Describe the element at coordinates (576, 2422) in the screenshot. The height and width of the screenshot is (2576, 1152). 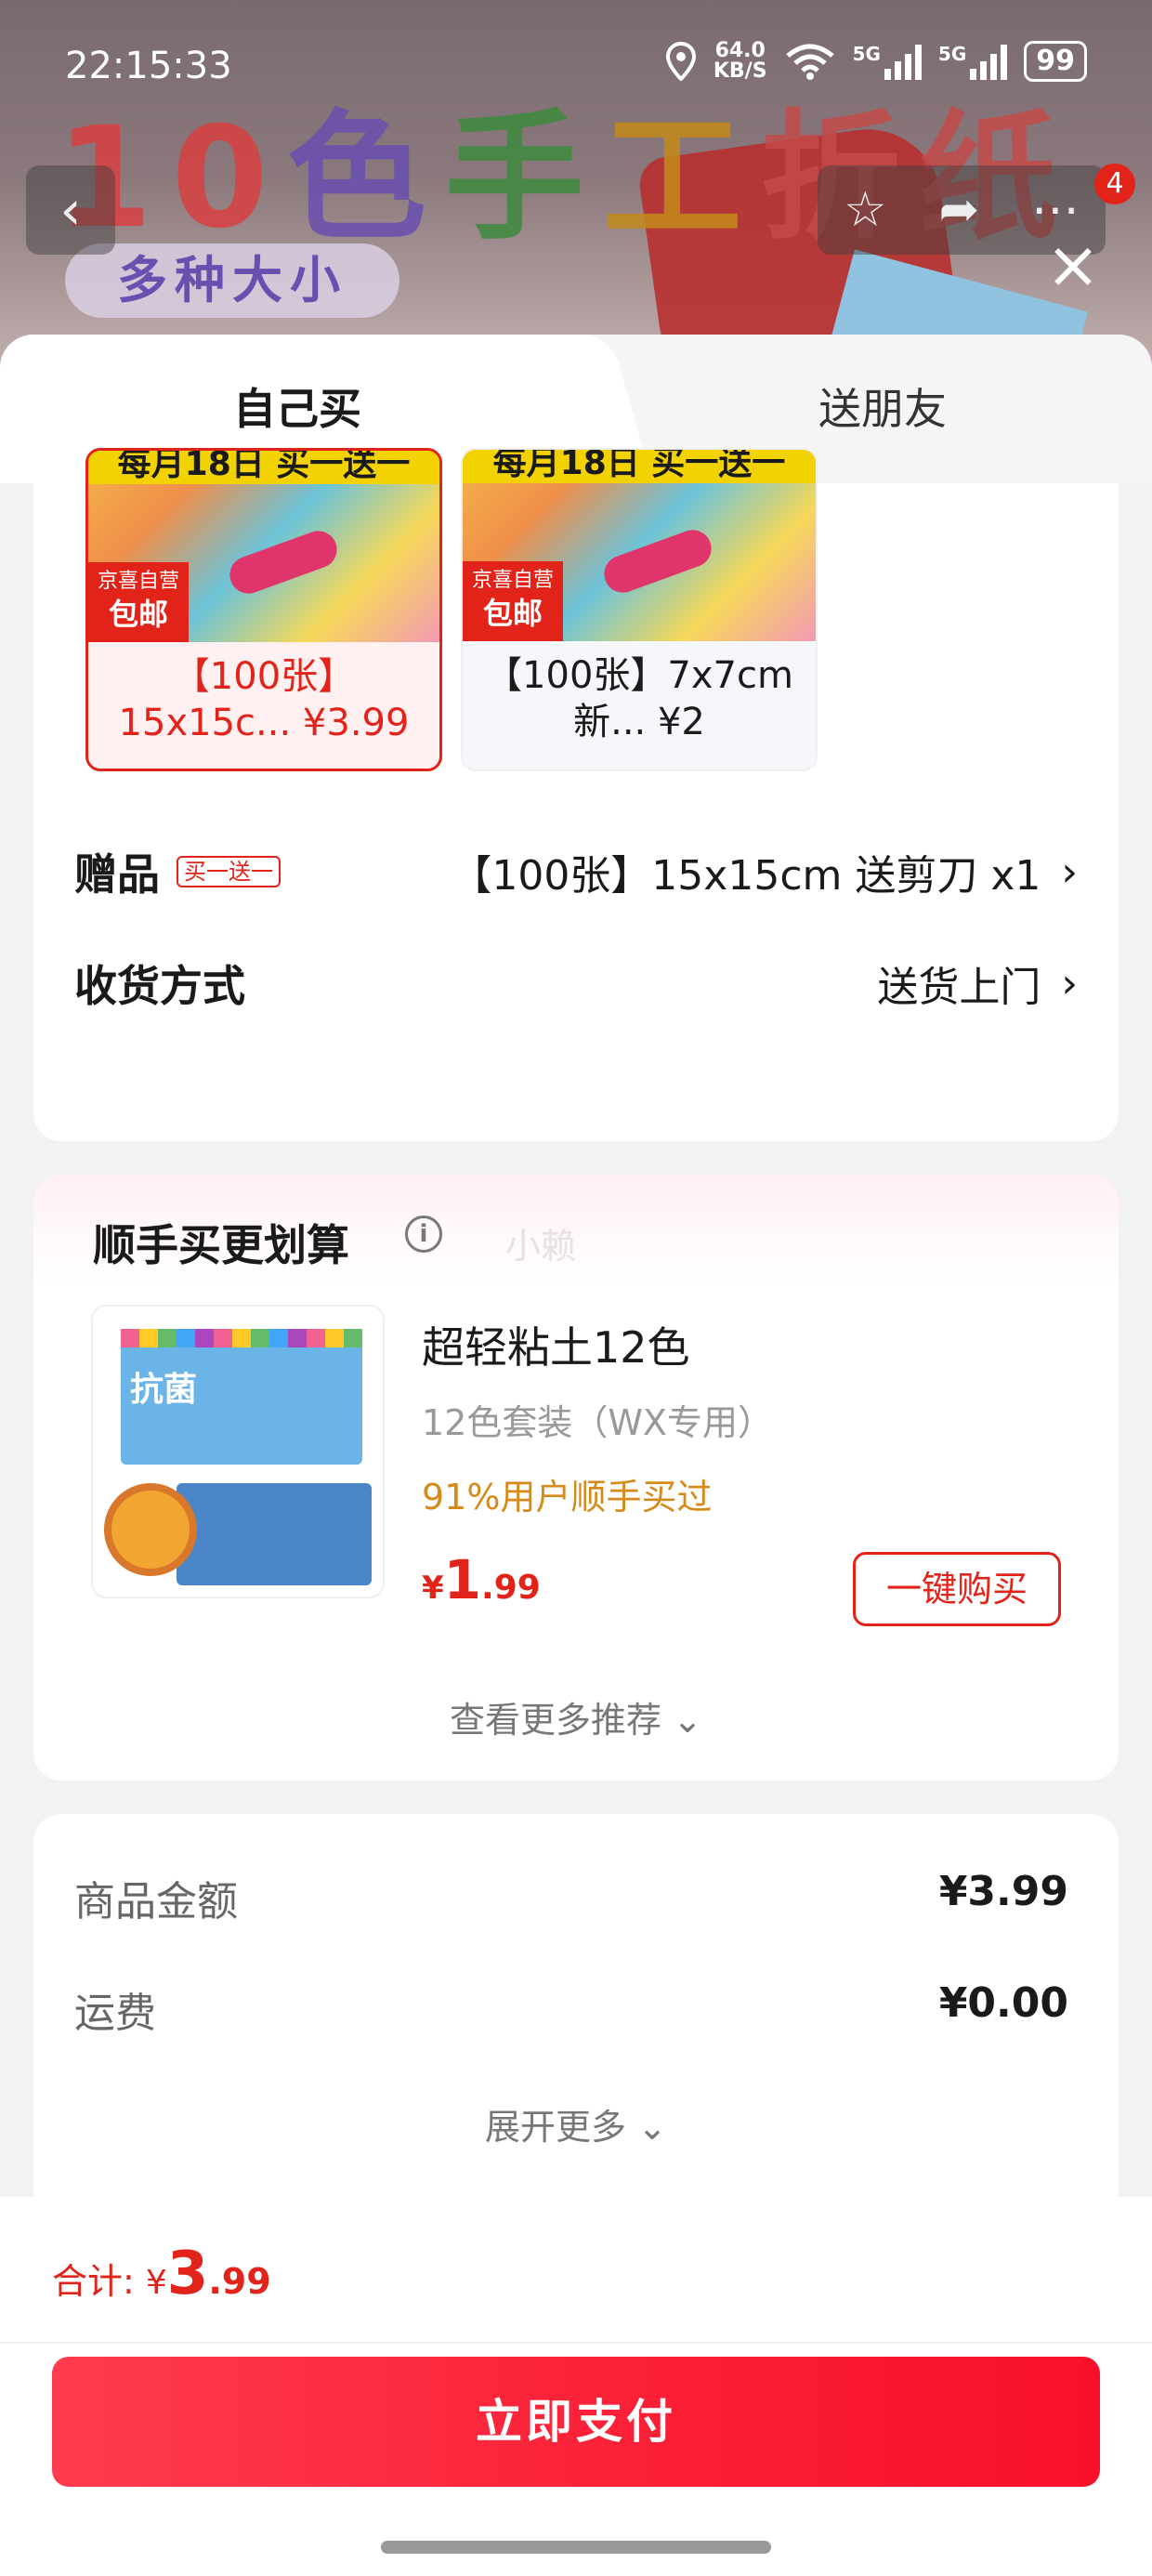
I see `pay-now-button: 立即支付` at that location.